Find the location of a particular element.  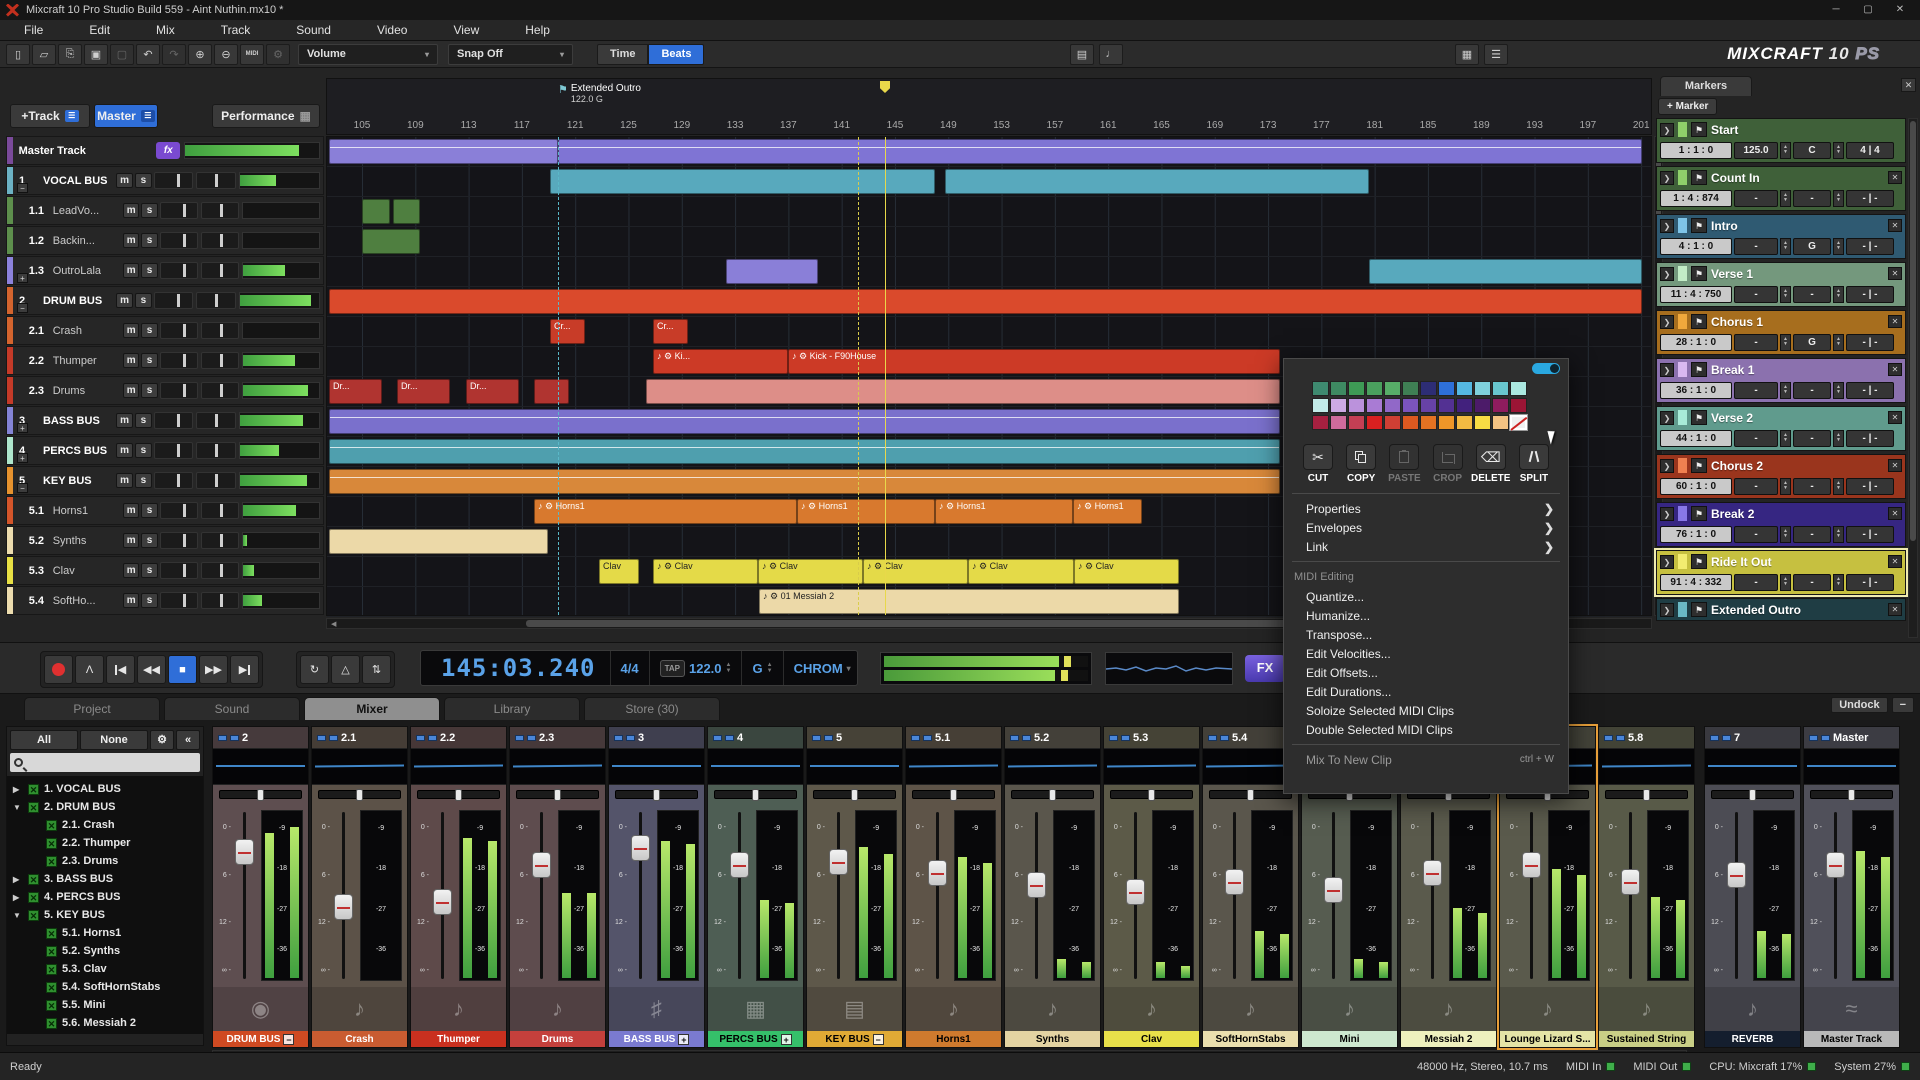

mixer-strip-5.3: 5.3 0 -6 -12 - ∞ - -9 -18 -27 -36 ♪ Clav is located at coordinates (1151, 887).